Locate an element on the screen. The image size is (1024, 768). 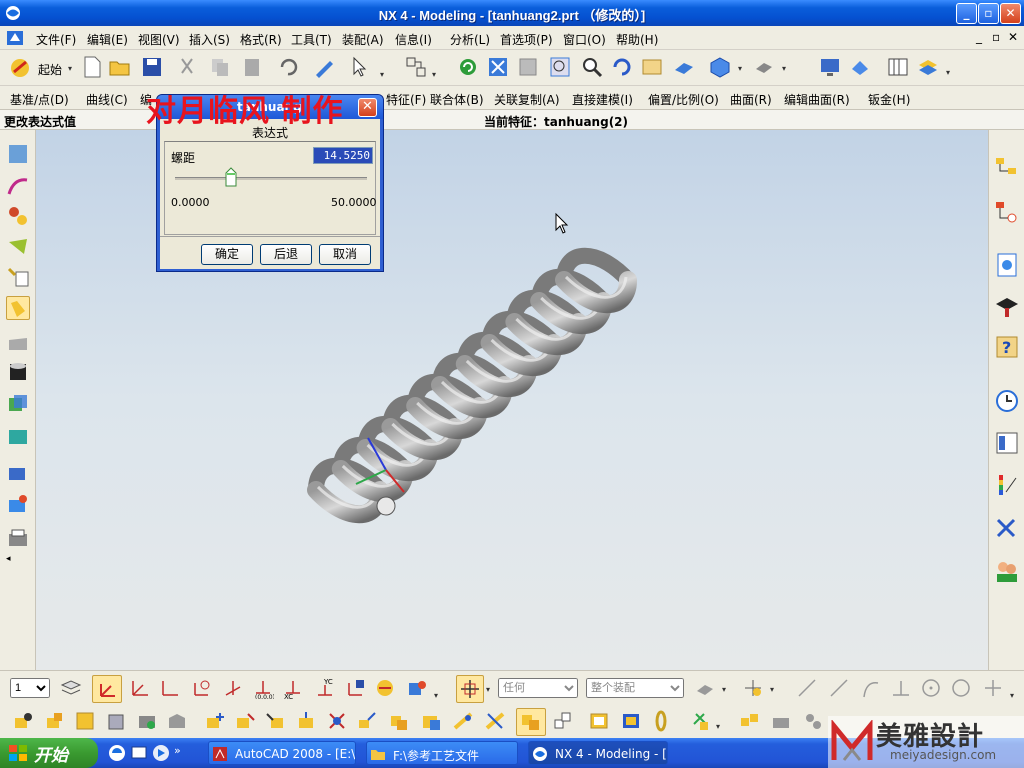
menu-file: 文件(F) is located at coordinates (56, 39).